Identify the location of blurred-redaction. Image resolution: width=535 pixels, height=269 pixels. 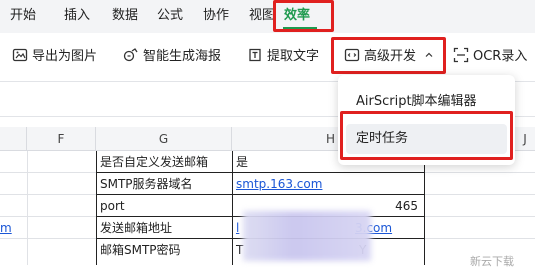
(307, 236).